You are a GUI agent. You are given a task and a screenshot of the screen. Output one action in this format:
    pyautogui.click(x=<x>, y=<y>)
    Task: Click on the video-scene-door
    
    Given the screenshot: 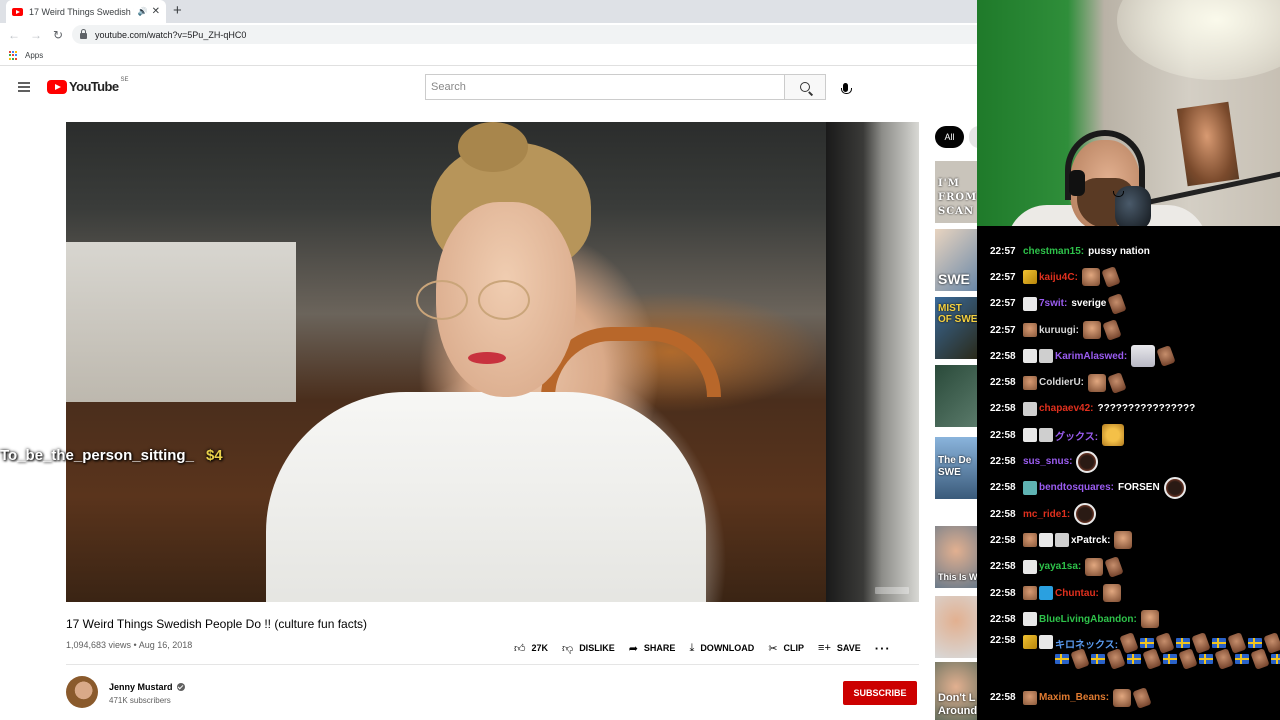 What is the action you would take?
    pyautogui.click(x=872, y=362)
    